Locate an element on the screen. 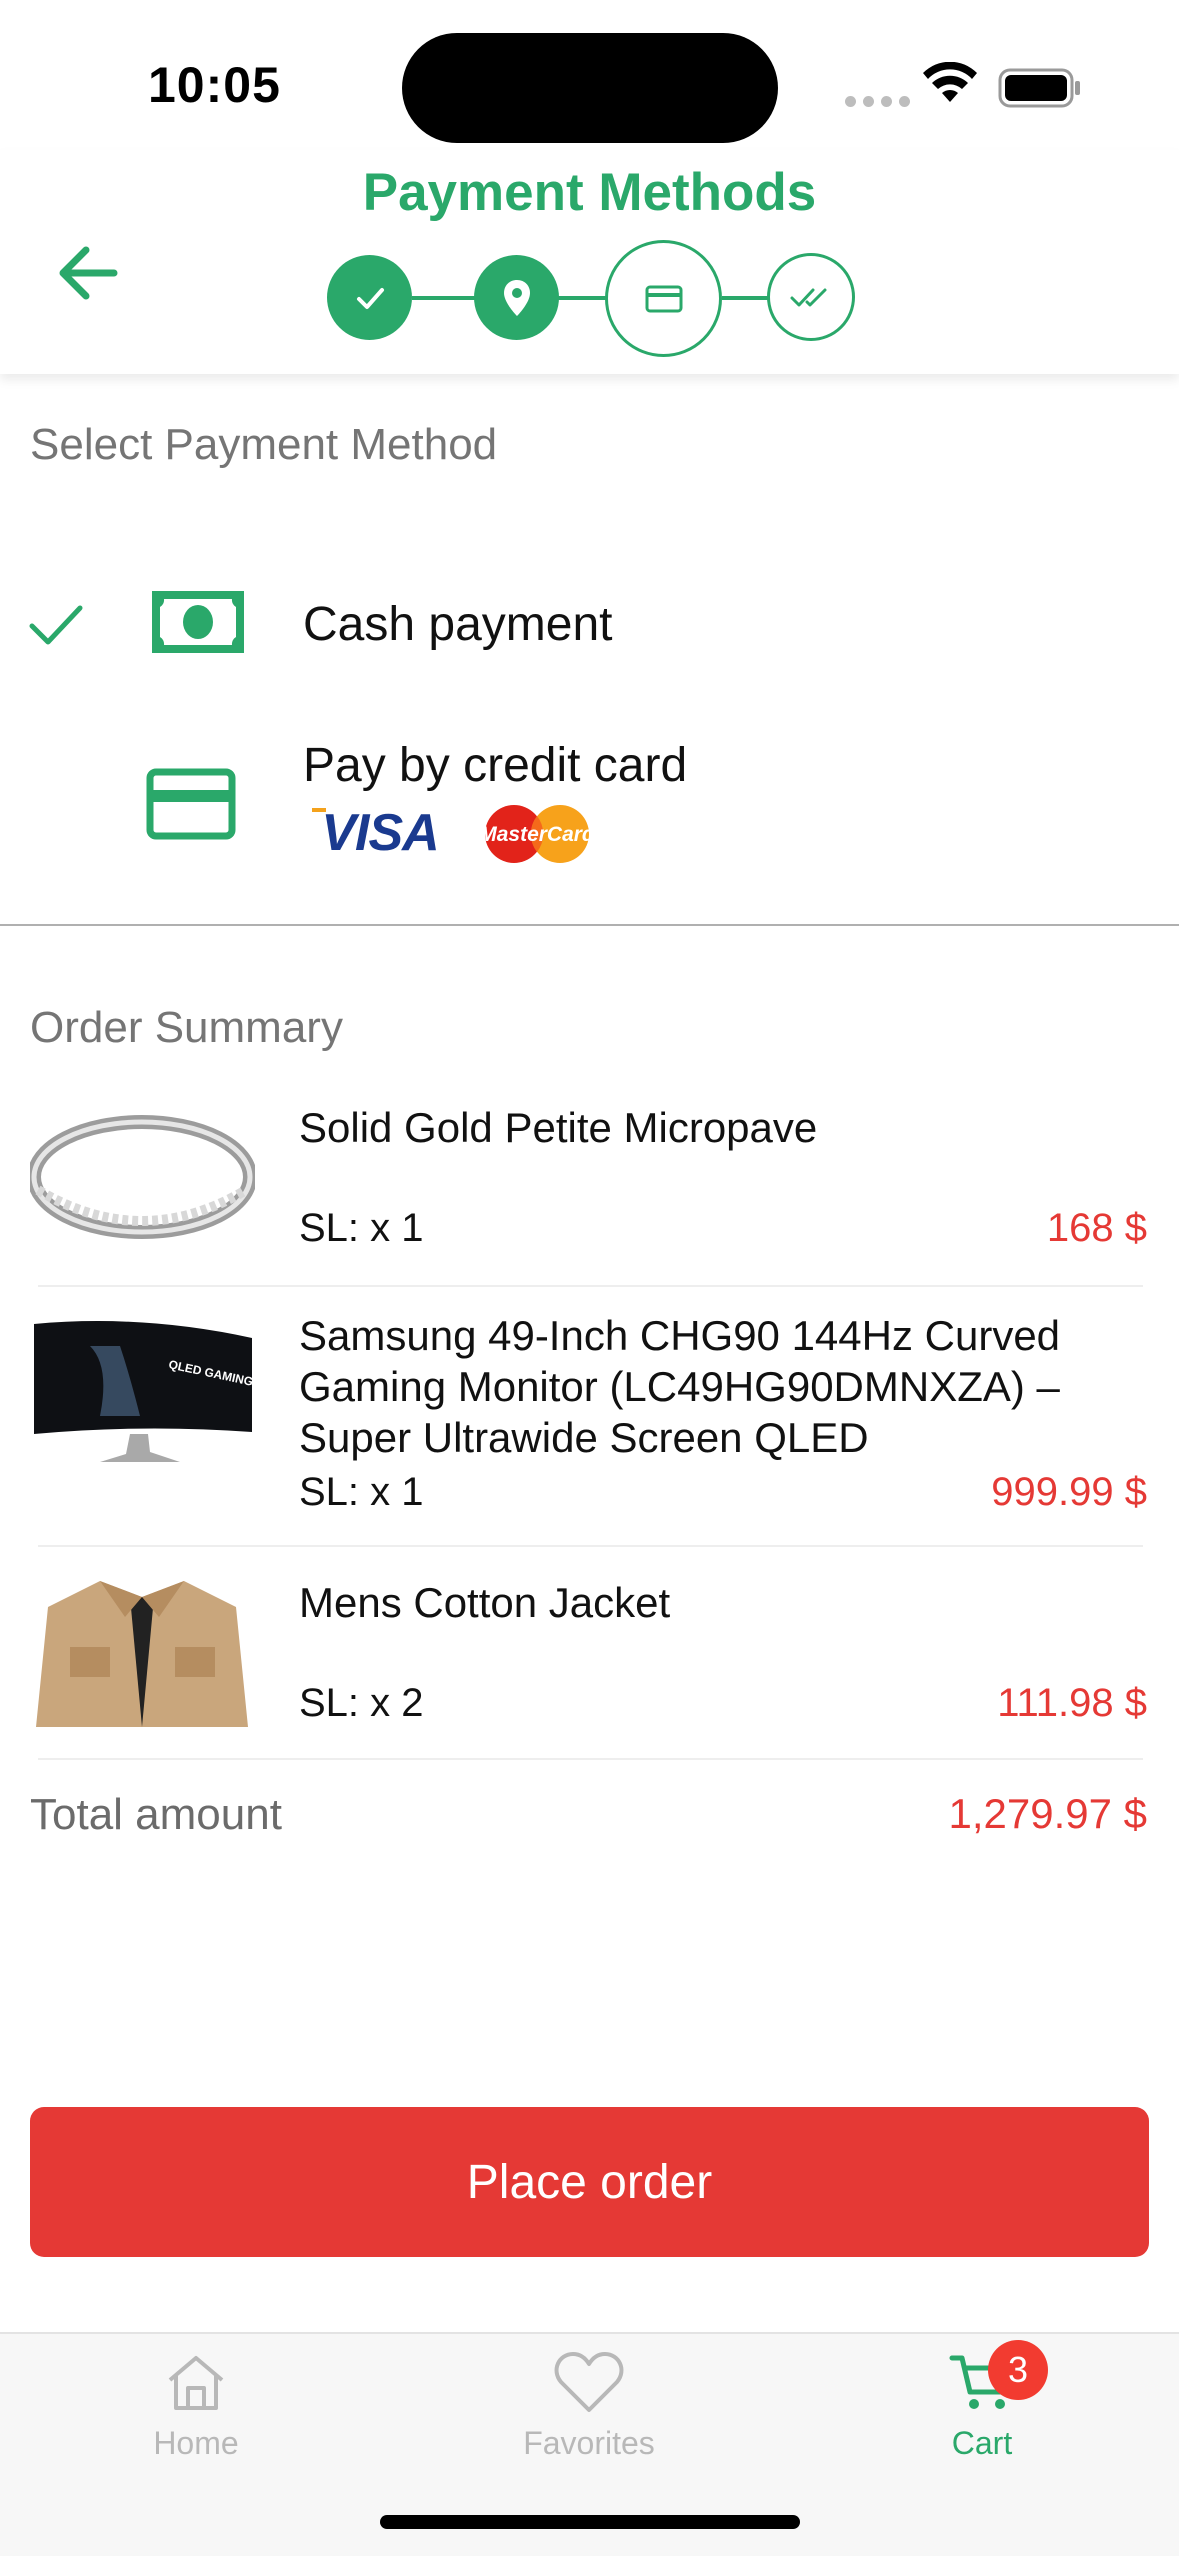 Image resolution: width=1179 pixels, height=2556 pixels. order-section-title: Order Summary is located at coordinates (186, 1027).